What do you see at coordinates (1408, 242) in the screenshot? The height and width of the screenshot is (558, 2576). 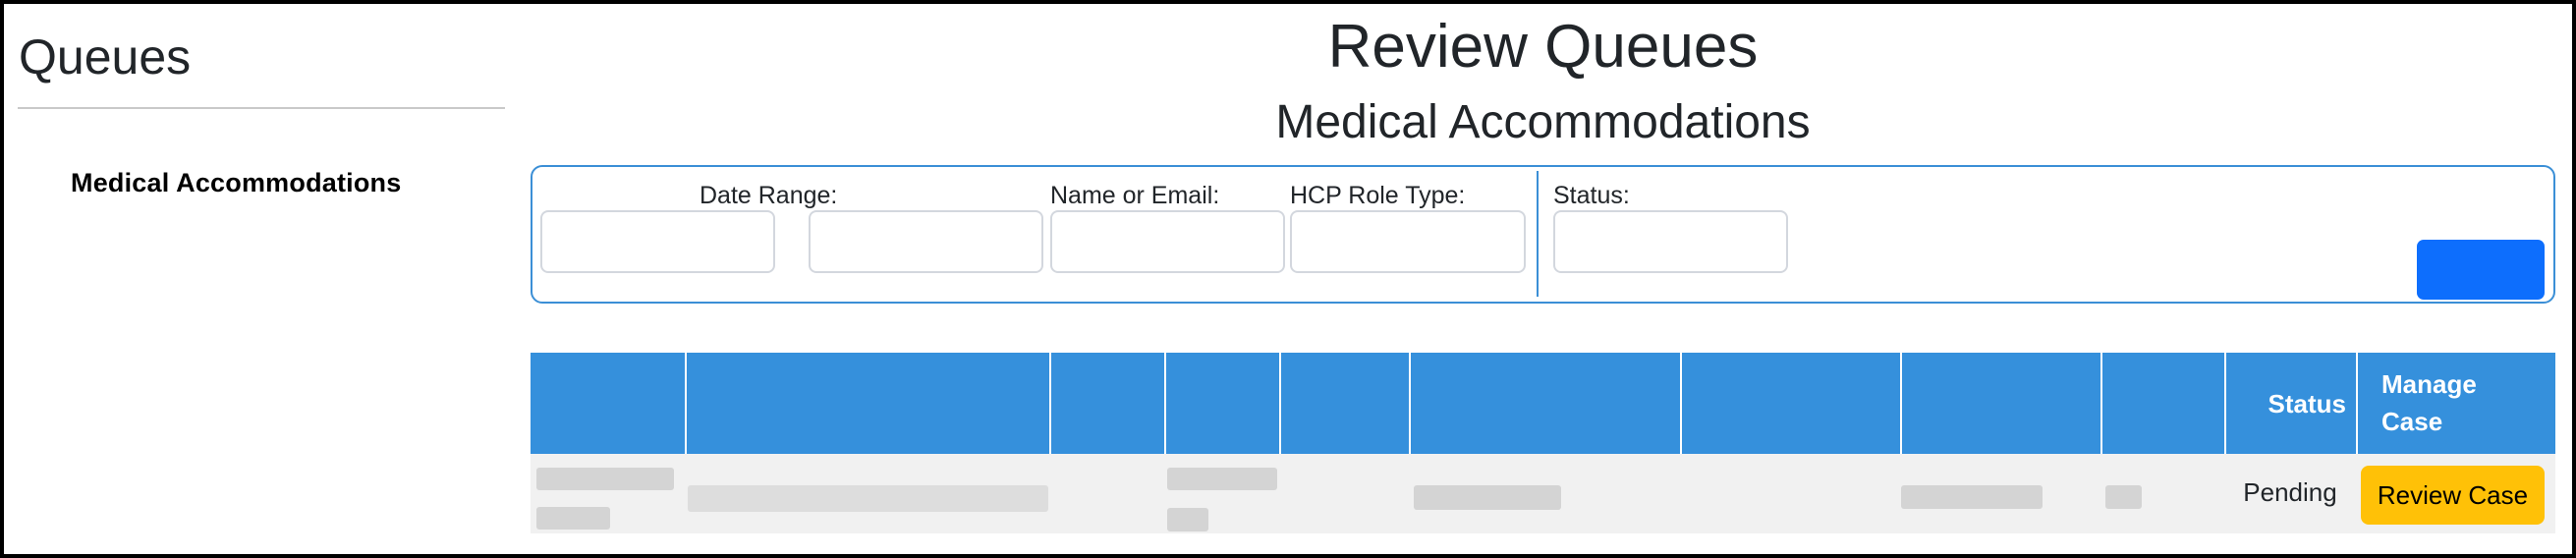 I see `hcp-role-type-input` at bounding box center [1408, 242].